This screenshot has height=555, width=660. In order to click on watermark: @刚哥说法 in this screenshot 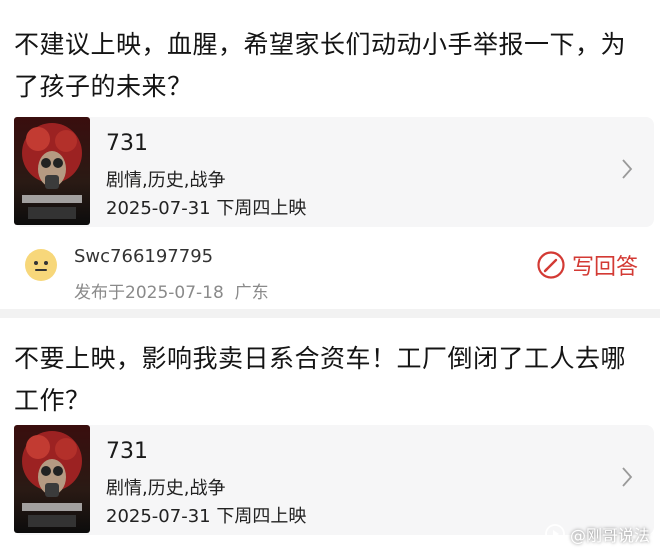, I will do `click(597, 534)`.